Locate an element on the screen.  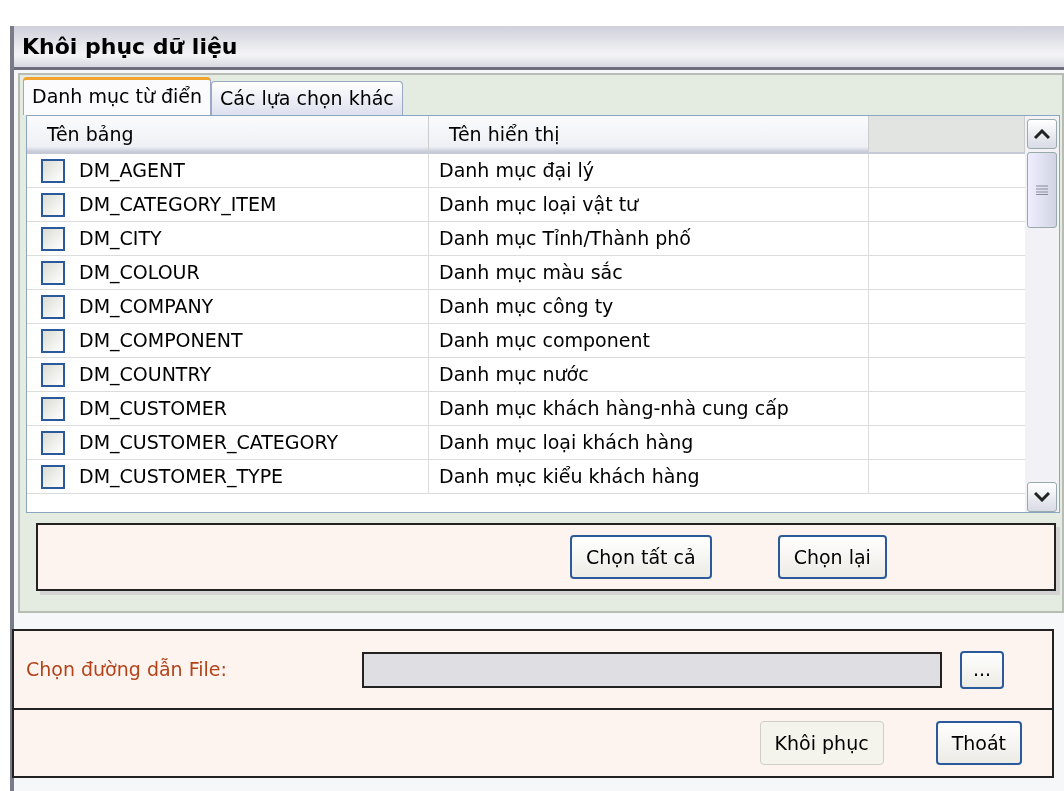
table-cell-text: Danh mục Tỉnh/Thành phố is located at coordinates (565, 239).